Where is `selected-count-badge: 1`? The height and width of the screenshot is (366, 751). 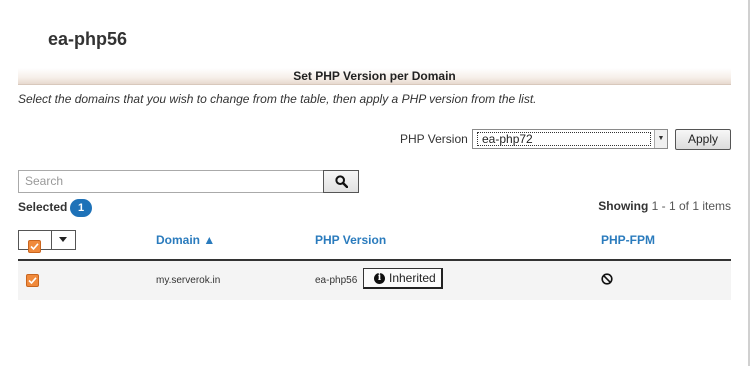 selected-count-badge: 1 is located at coordinates (81, 208).